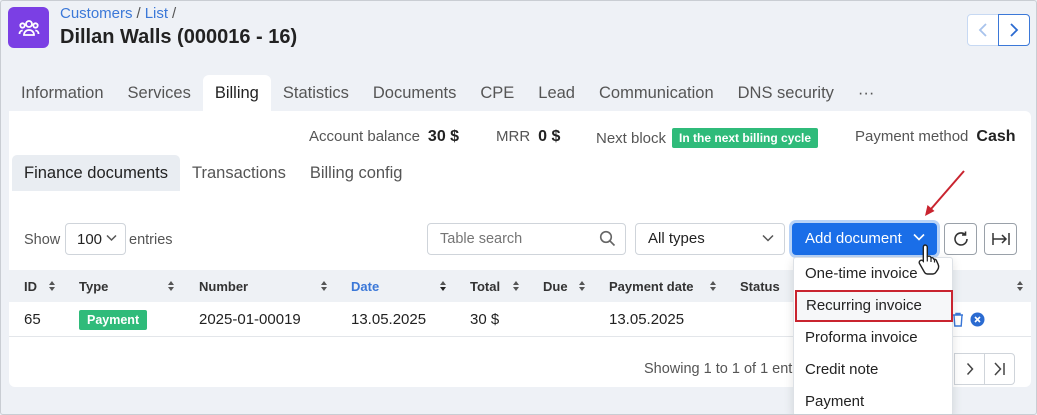 The height and width of the screenshot is (415, 1037). Describe the element at coordinates (236, 93) in the screenshot. I see `tab-billing: Billing` at that location.